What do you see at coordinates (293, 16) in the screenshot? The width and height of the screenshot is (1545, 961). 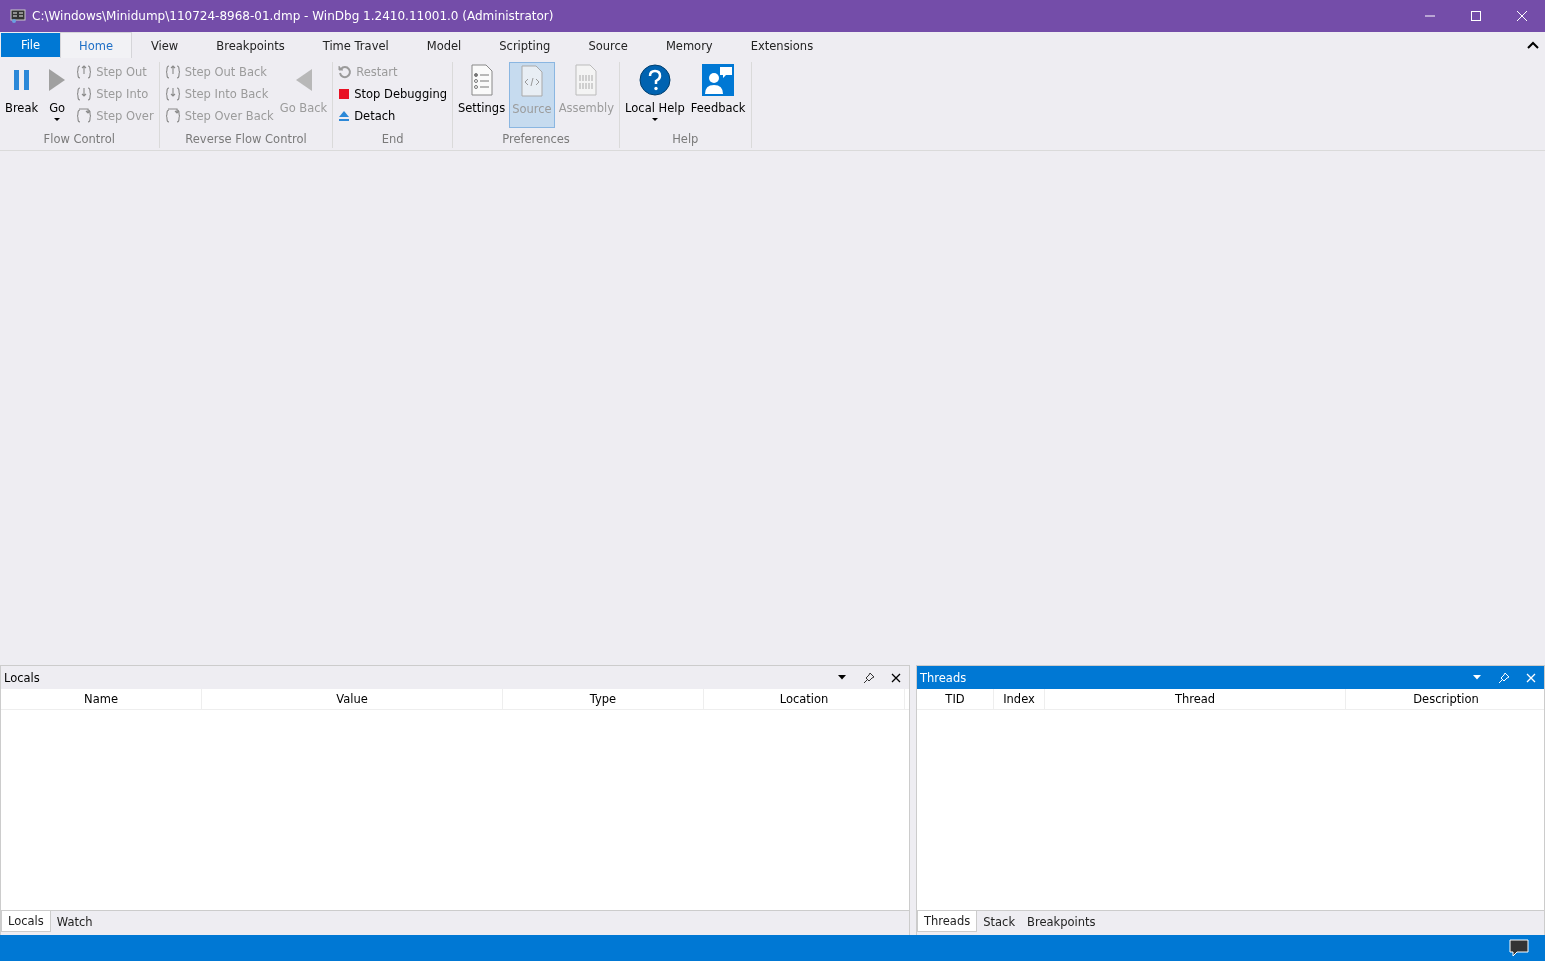 I see `window-title: C:\Windows\Minidump\110724-8968-01.dmp - WinDbg 1.2410.11001.0 (Administrator)` at bounding box center [293, 16].